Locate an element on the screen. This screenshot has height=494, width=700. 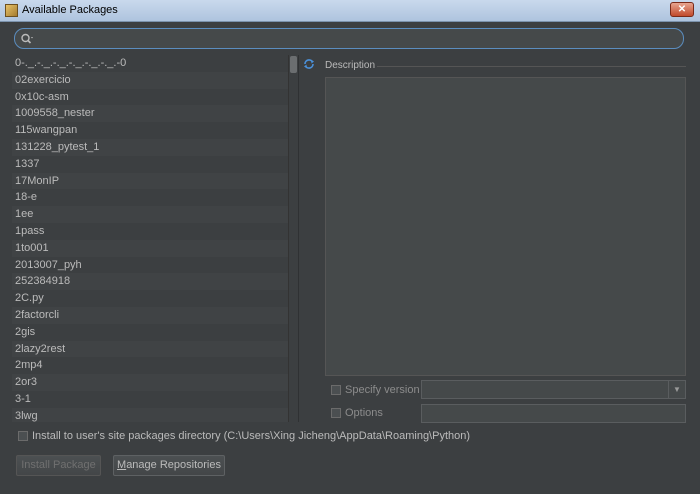
options-label: Options is located at coordinates (364, 413).